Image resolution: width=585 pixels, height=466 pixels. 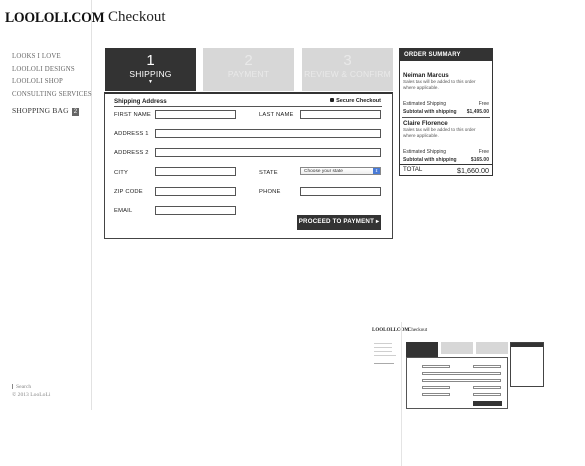 What do you see at coordinates (446, 63) in the screenshot?
I see `header-gap` at bounding box center [446, 63].